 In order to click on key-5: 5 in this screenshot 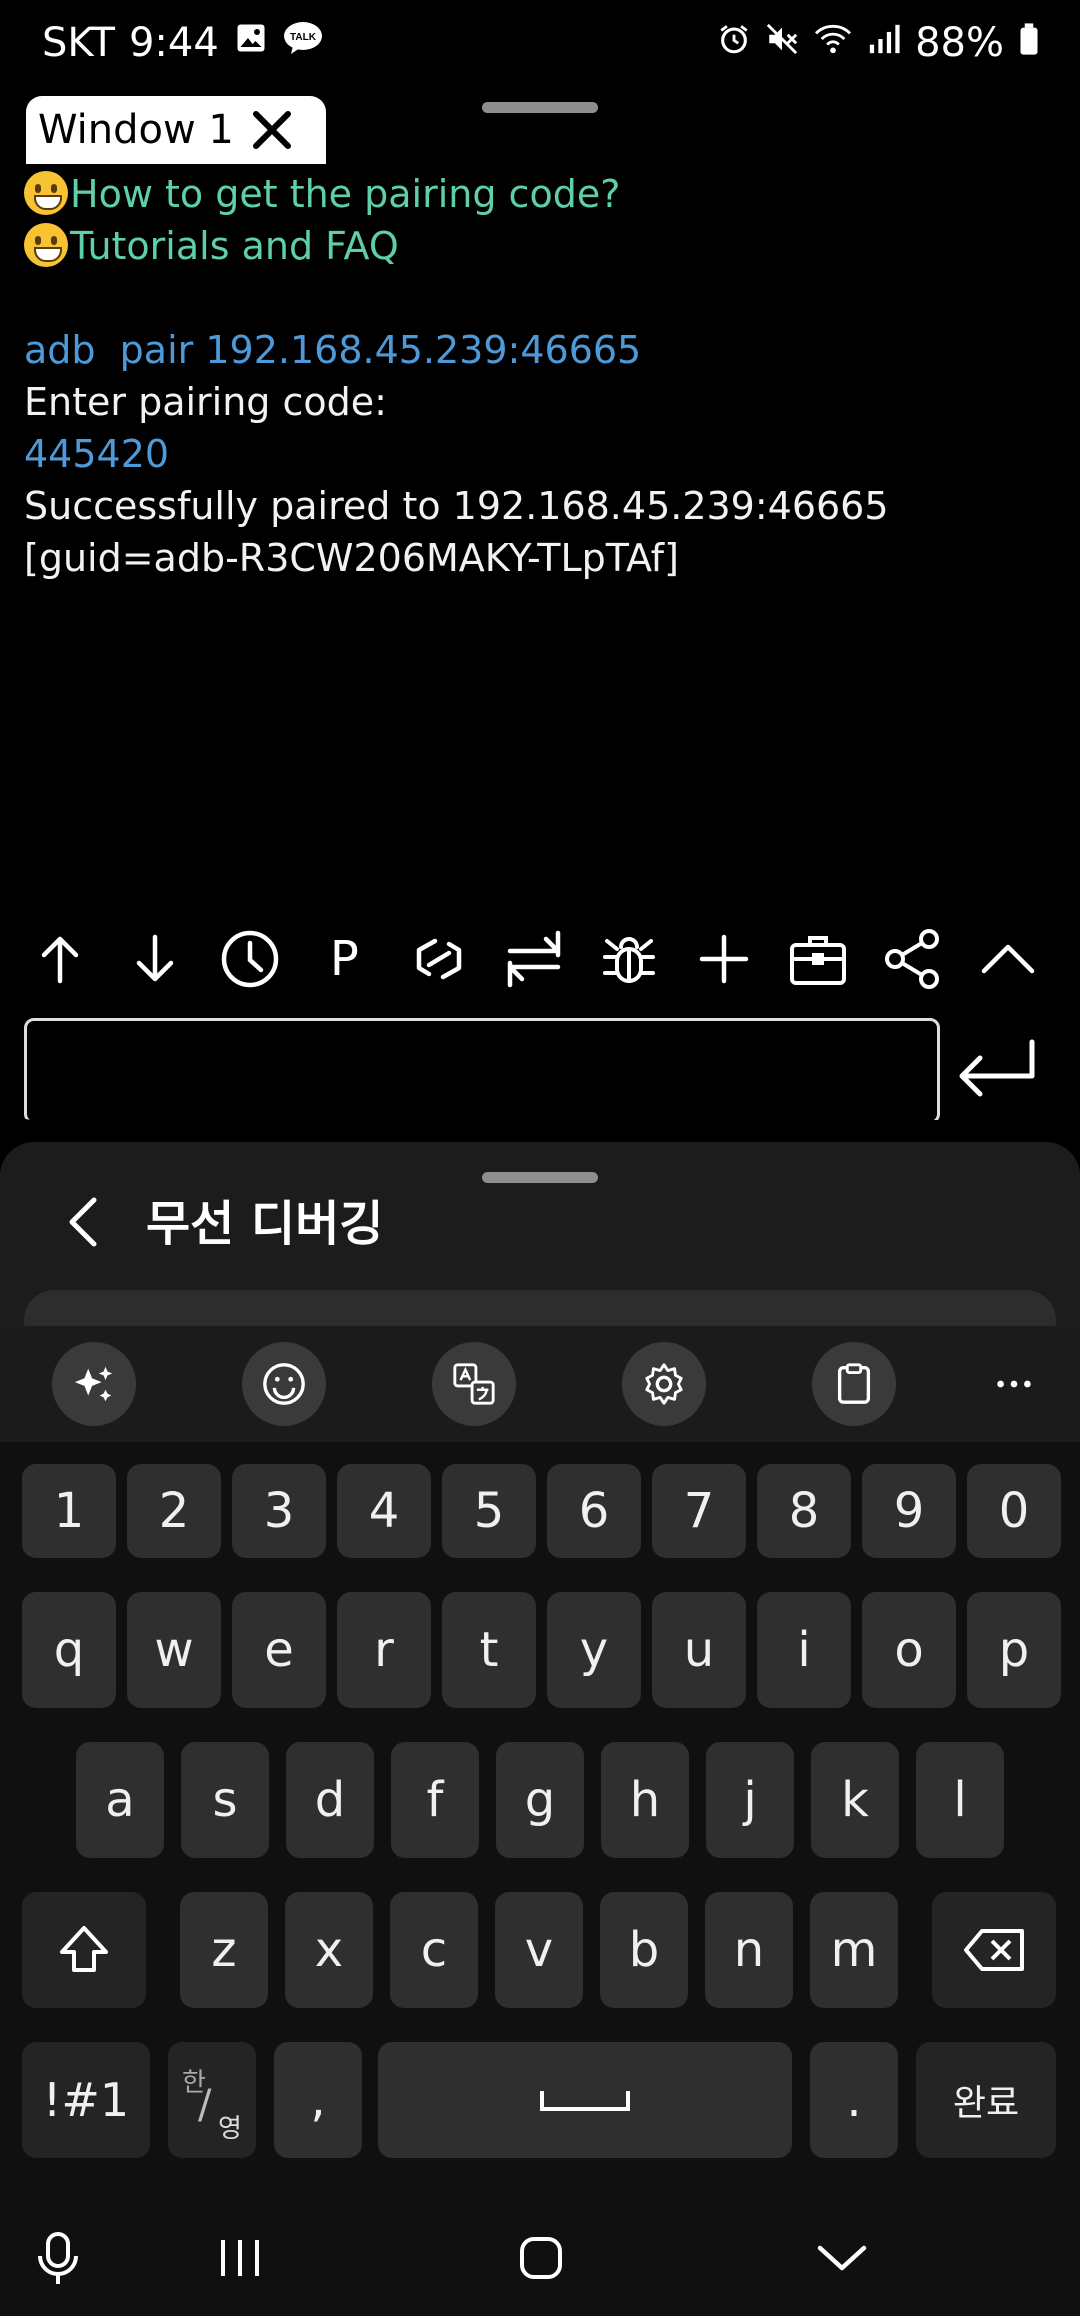, I will do `click(489, 1511)`.